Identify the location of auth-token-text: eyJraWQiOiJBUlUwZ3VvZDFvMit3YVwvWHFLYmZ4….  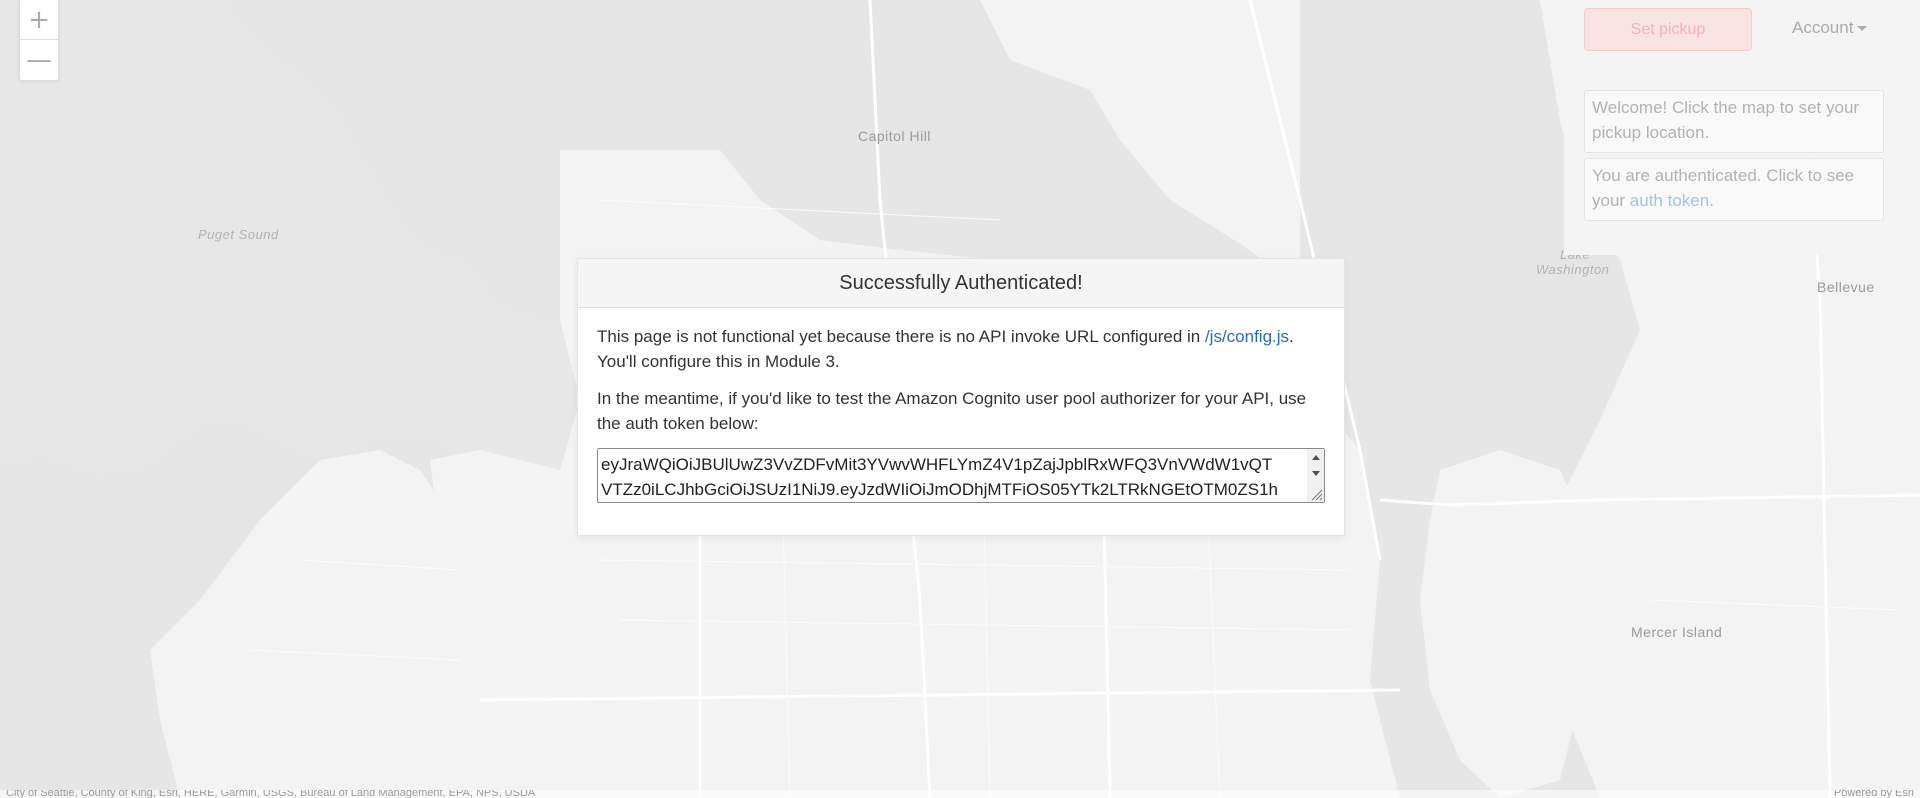
(951, 477).